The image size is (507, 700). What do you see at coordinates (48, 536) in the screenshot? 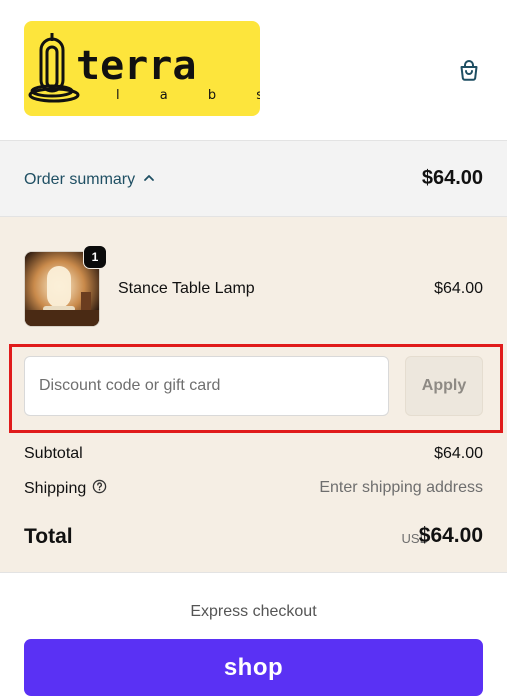
I see `total-label: Total` at bounding box center [48, 536].